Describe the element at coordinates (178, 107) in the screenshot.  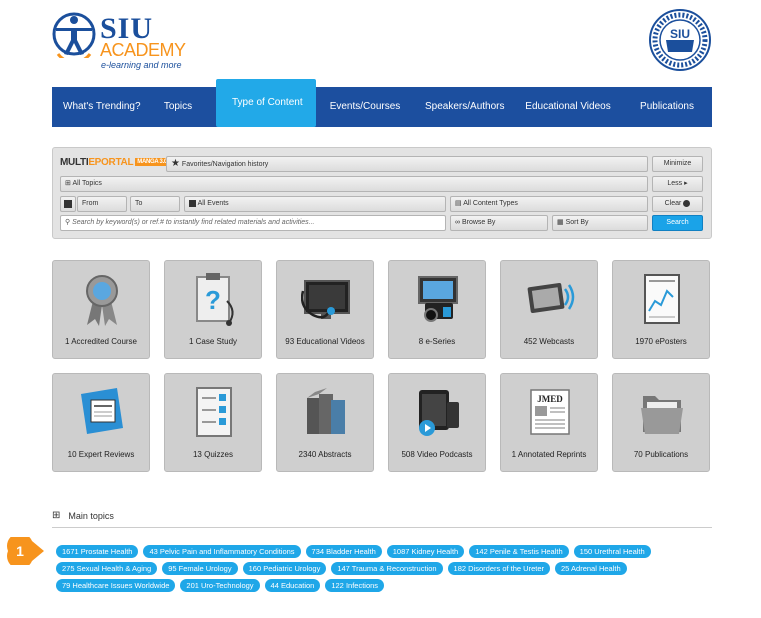
I see `nav-topics: Topics` at that location.